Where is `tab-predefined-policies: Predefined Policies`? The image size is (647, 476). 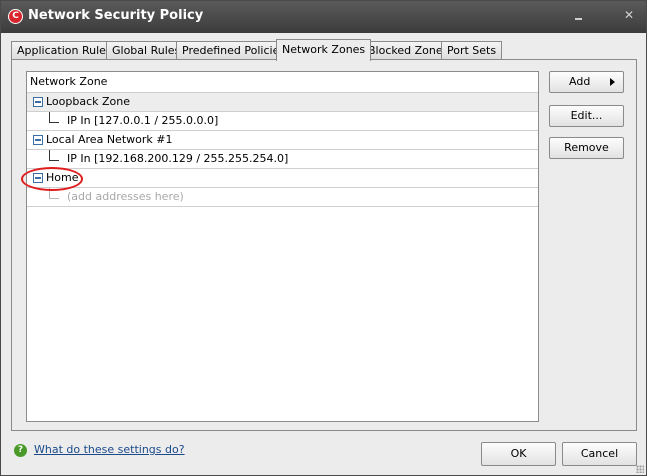 tab-predefined-policies: Predefined Policies is located at coordinates (234, 50).